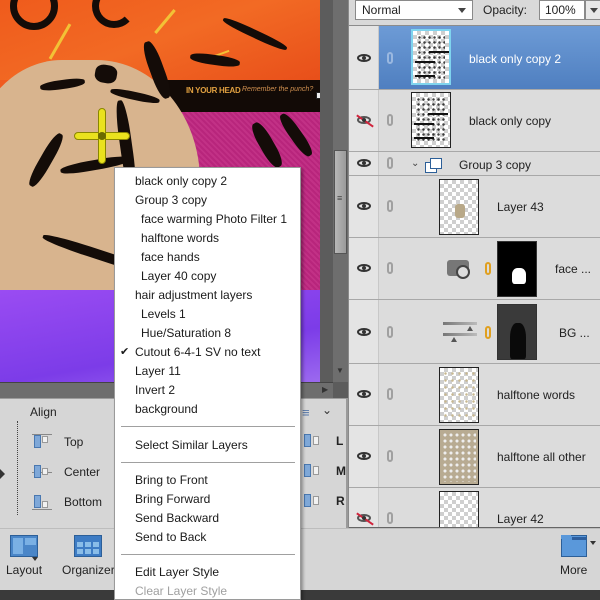  What do you see at coordinates (207, 181) in the screenshot?
I see `menu-item-layer: black only copy 2` at bounding box center [207, 181].